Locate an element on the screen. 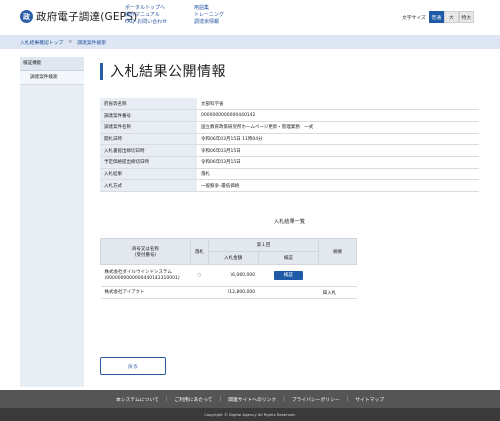 Image resolution: width=500 pixels, height=421 pixels. font-size-label: 文字サイズ is located at coordinates (414, 18).